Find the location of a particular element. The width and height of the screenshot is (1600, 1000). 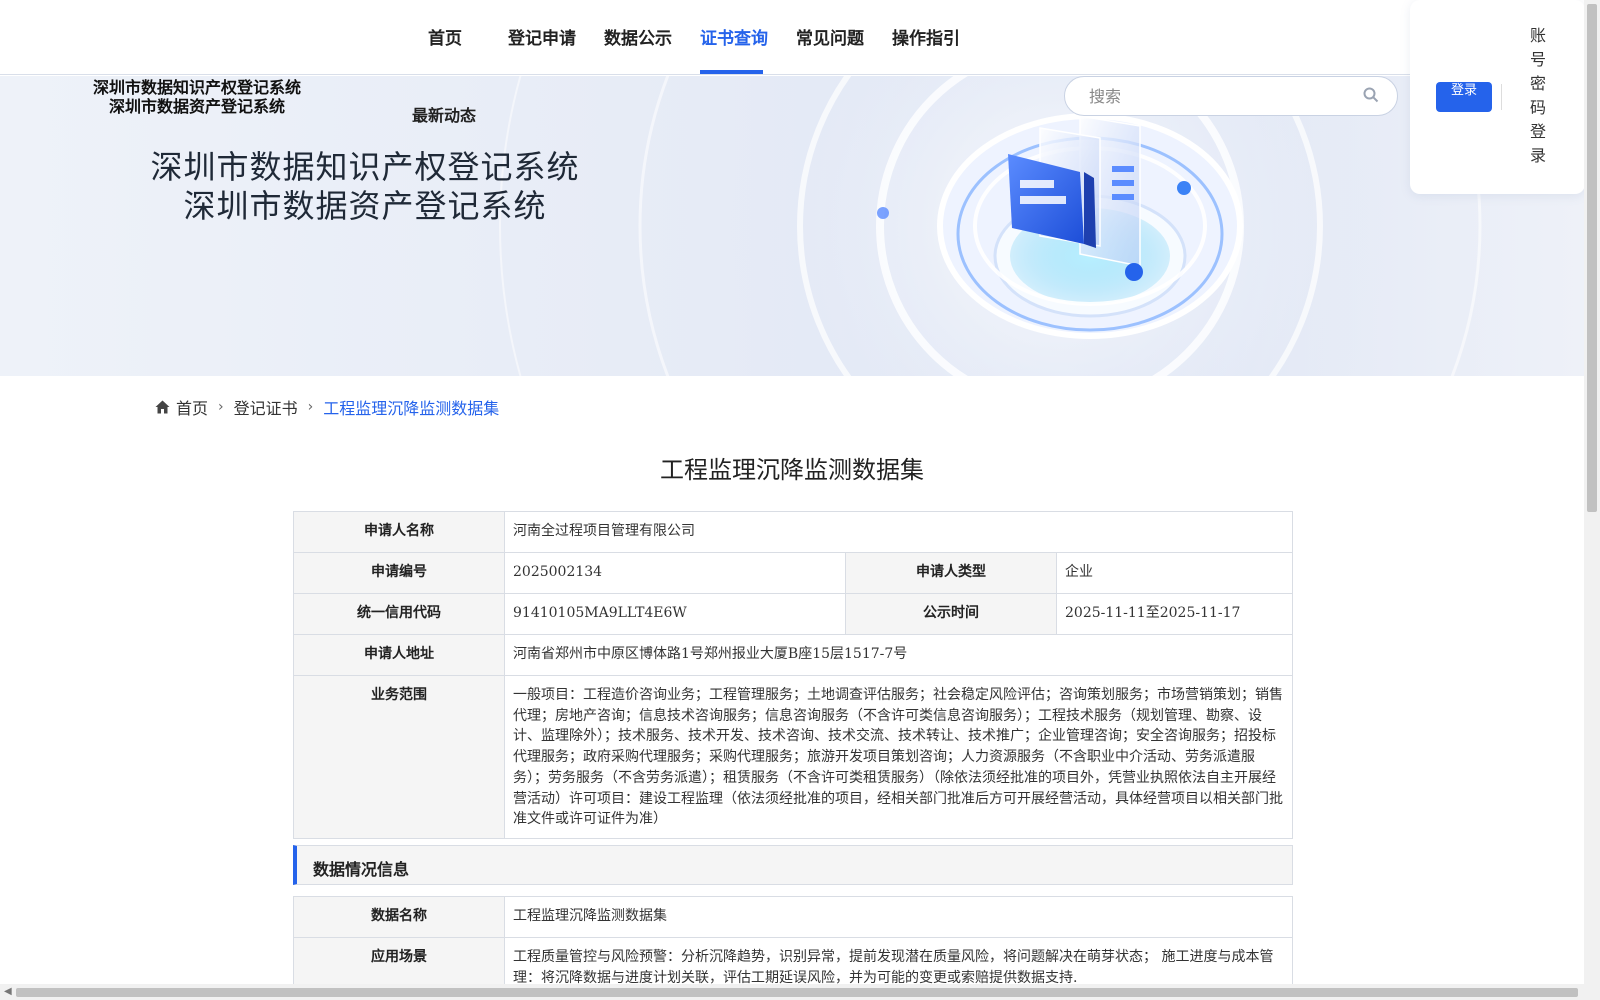

login-panel: 登录 账号密码登录 is located at coordinates (1497, 97).